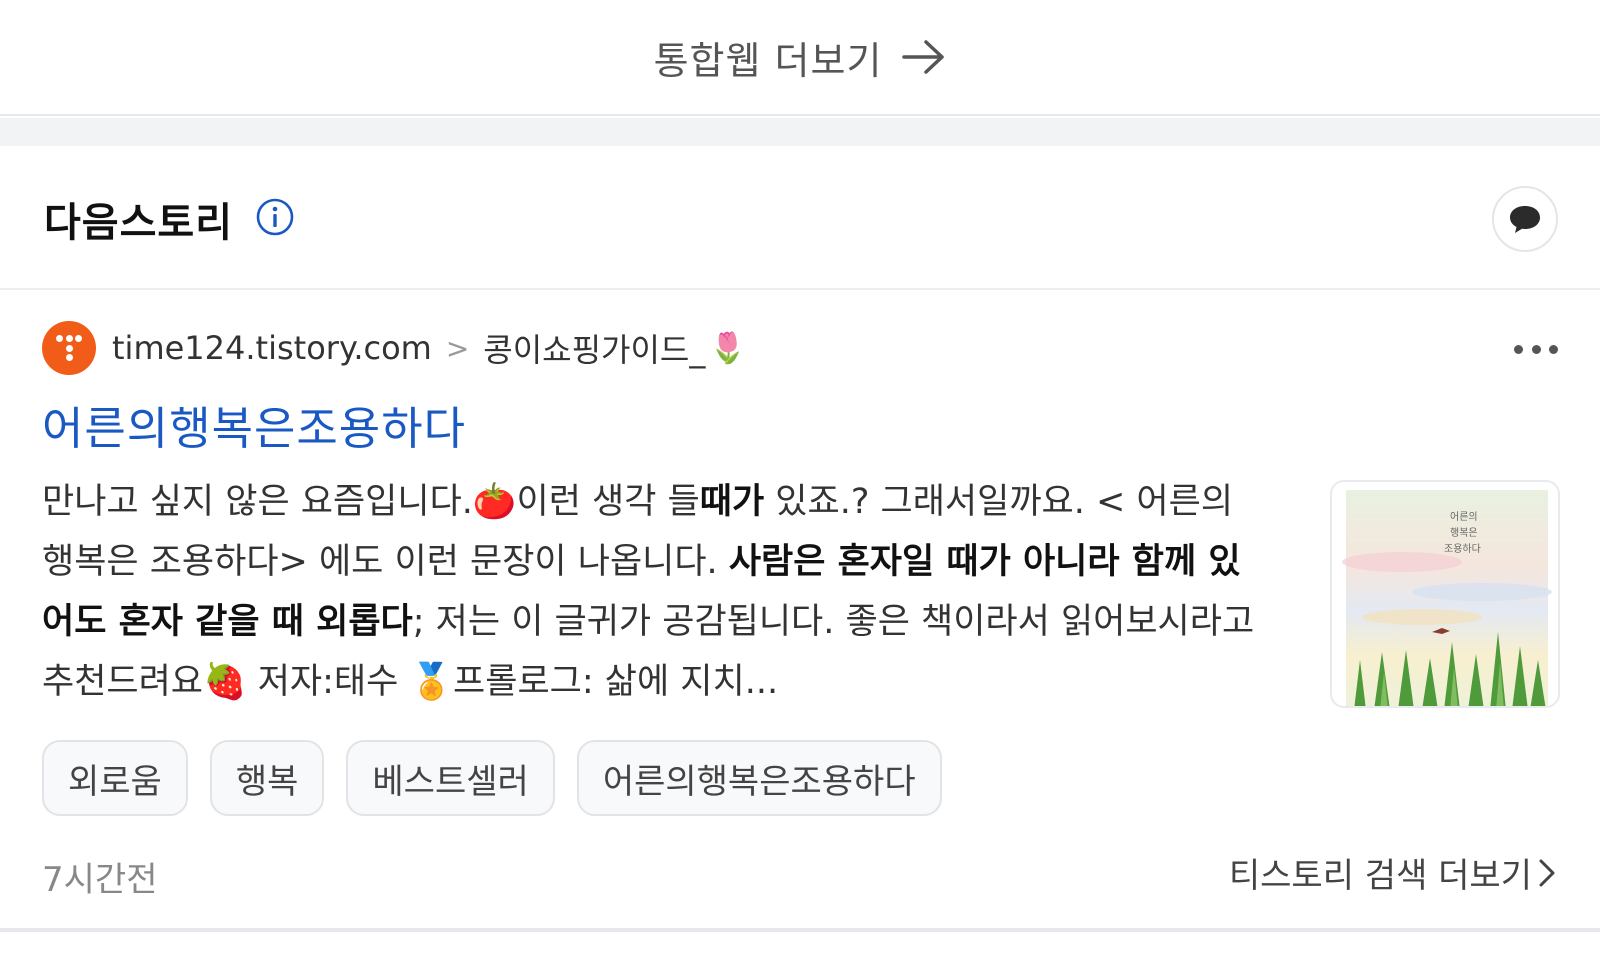 The width and height of the screenshot is (1600, 956). I want to click on tag-chip: 어른의행복은조용하다, so click(759, 778).